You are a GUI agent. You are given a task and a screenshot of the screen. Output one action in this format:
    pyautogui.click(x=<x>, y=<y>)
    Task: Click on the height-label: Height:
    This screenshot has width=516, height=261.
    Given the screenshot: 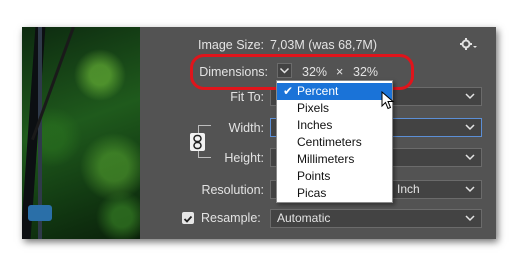 What is the action you would take?
    pyautogui.click(x=244, y=158)
    